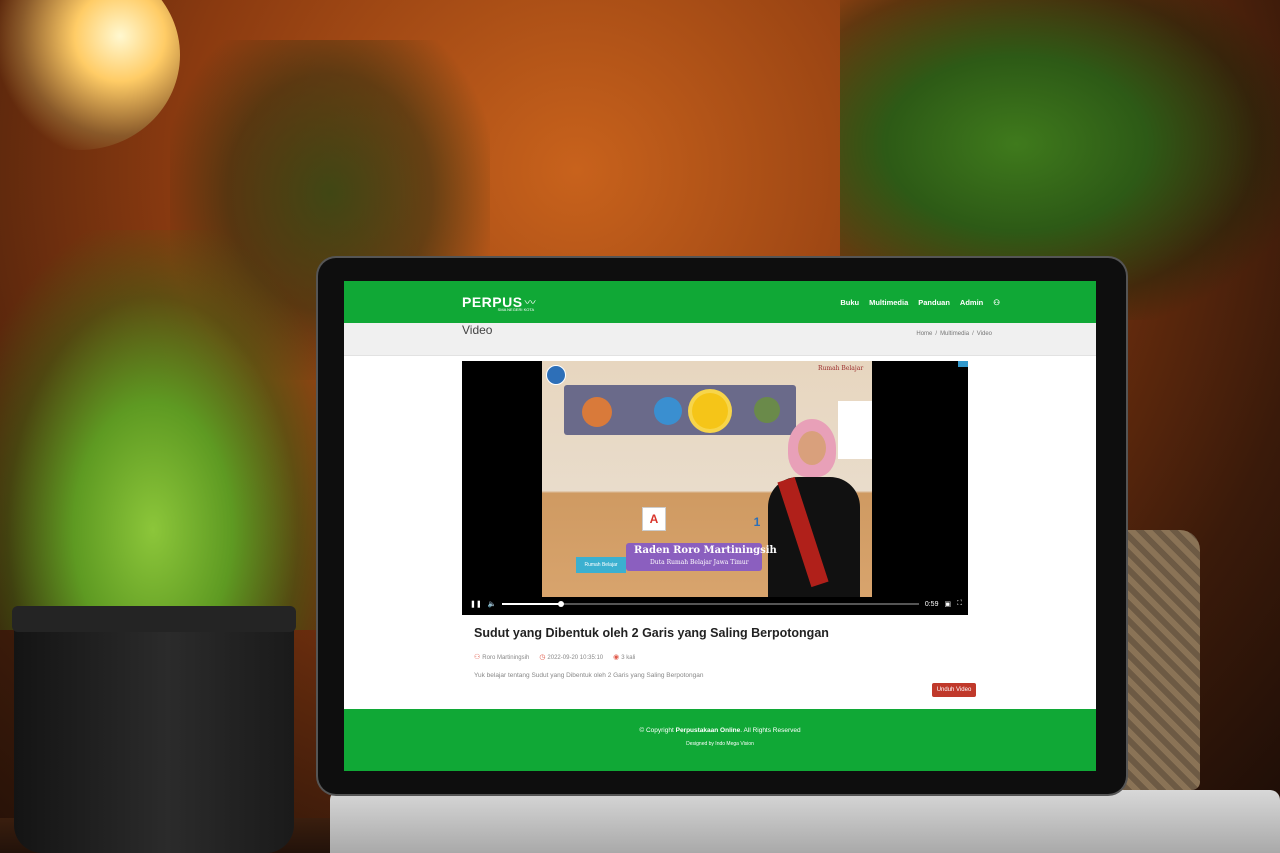 Image resolution: width=1280 pixels, height=853 pixels. I want to click on site-logo: PERPUS 〰 SMA NEGERI KOTA, so click(499, 303).